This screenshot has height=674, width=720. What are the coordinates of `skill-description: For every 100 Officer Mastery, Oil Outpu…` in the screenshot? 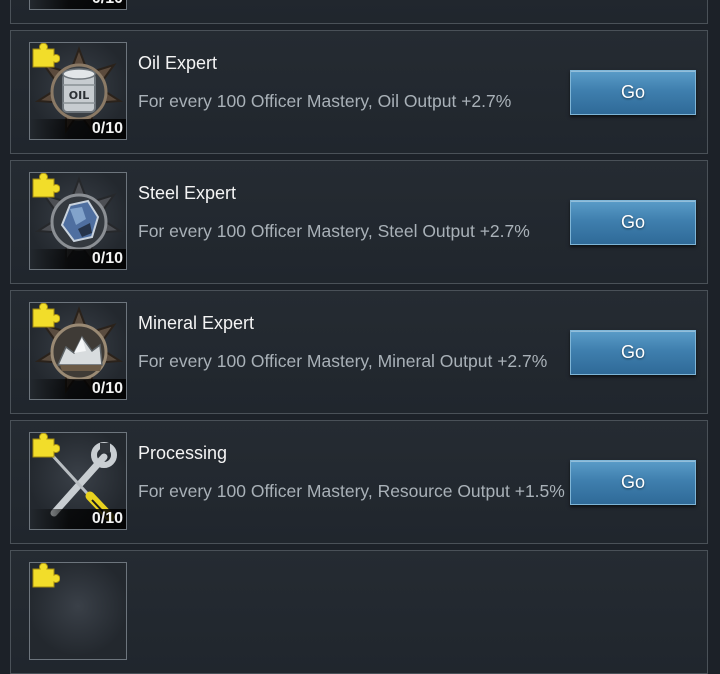 It's located at (325, 101).